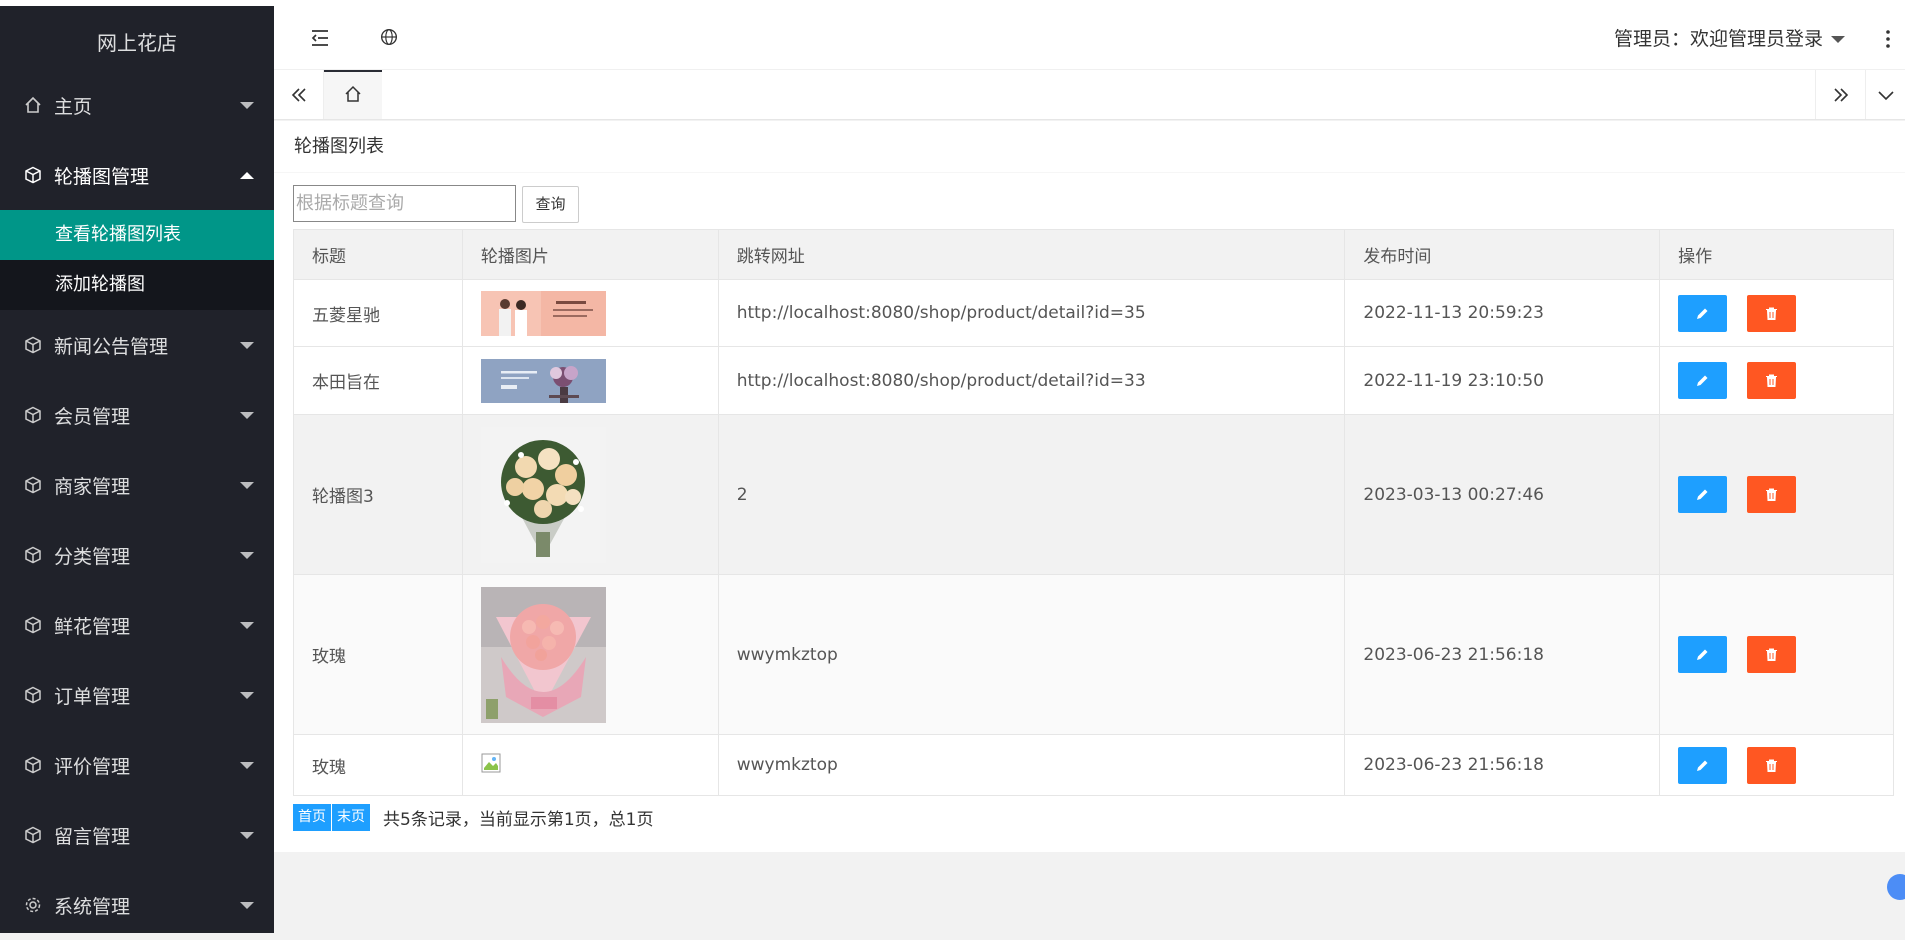  What do you see at coordinates (1885, 94) in the screenshot?
I see `tabs-menu-chevron-down-icon` at bounding box center [1885, 94].